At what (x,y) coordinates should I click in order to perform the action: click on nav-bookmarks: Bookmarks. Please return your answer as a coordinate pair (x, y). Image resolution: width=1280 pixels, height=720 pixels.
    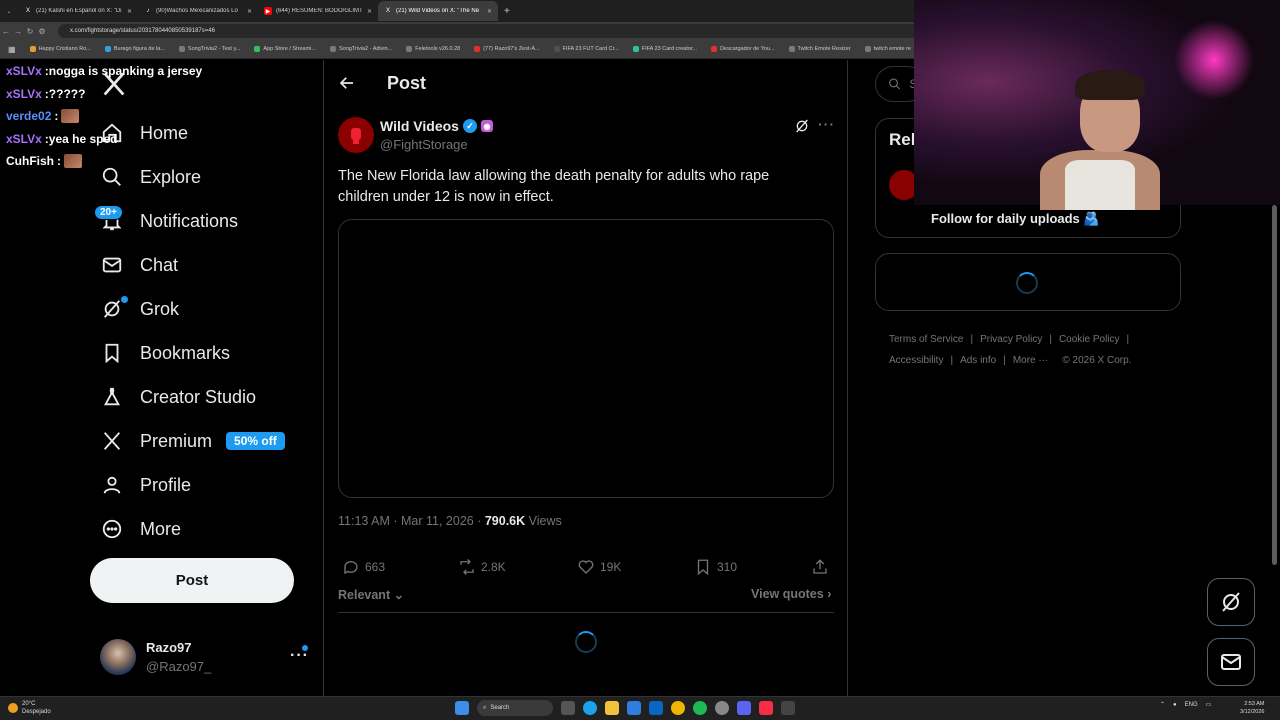
    Looking at the image, I should click on (165, 353).